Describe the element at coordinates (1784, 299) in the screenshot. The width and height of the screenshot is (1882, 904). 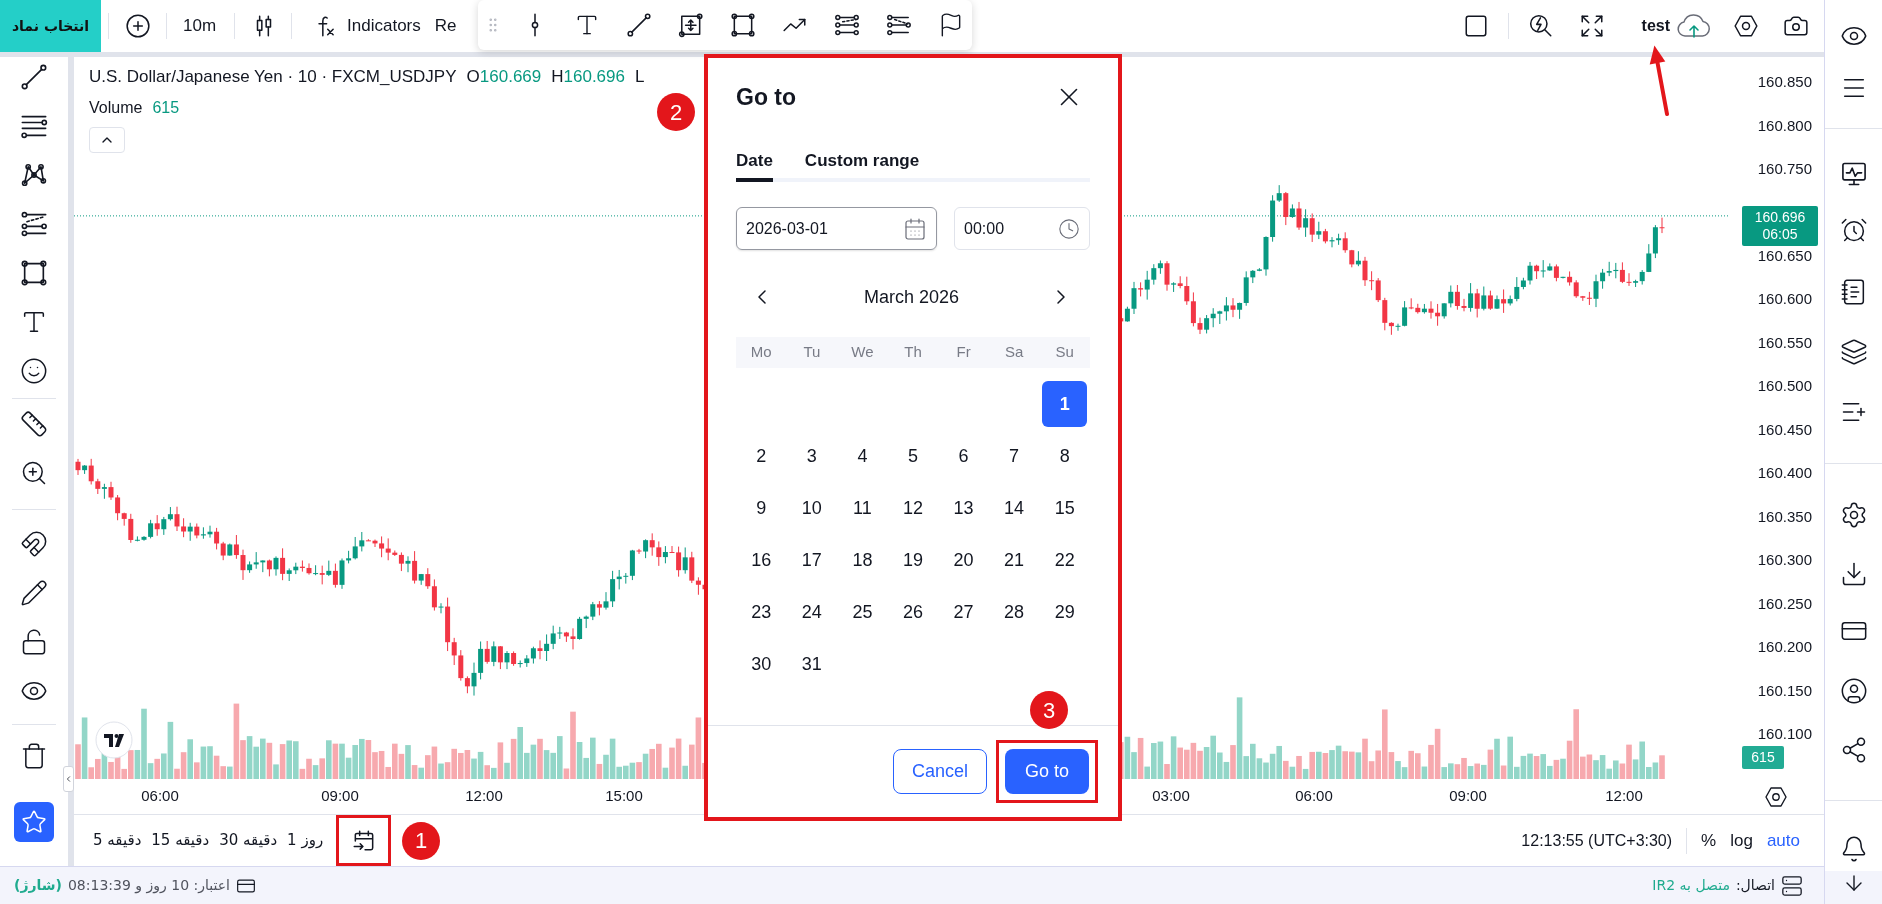
I see `price-label: 160.600` at that location.